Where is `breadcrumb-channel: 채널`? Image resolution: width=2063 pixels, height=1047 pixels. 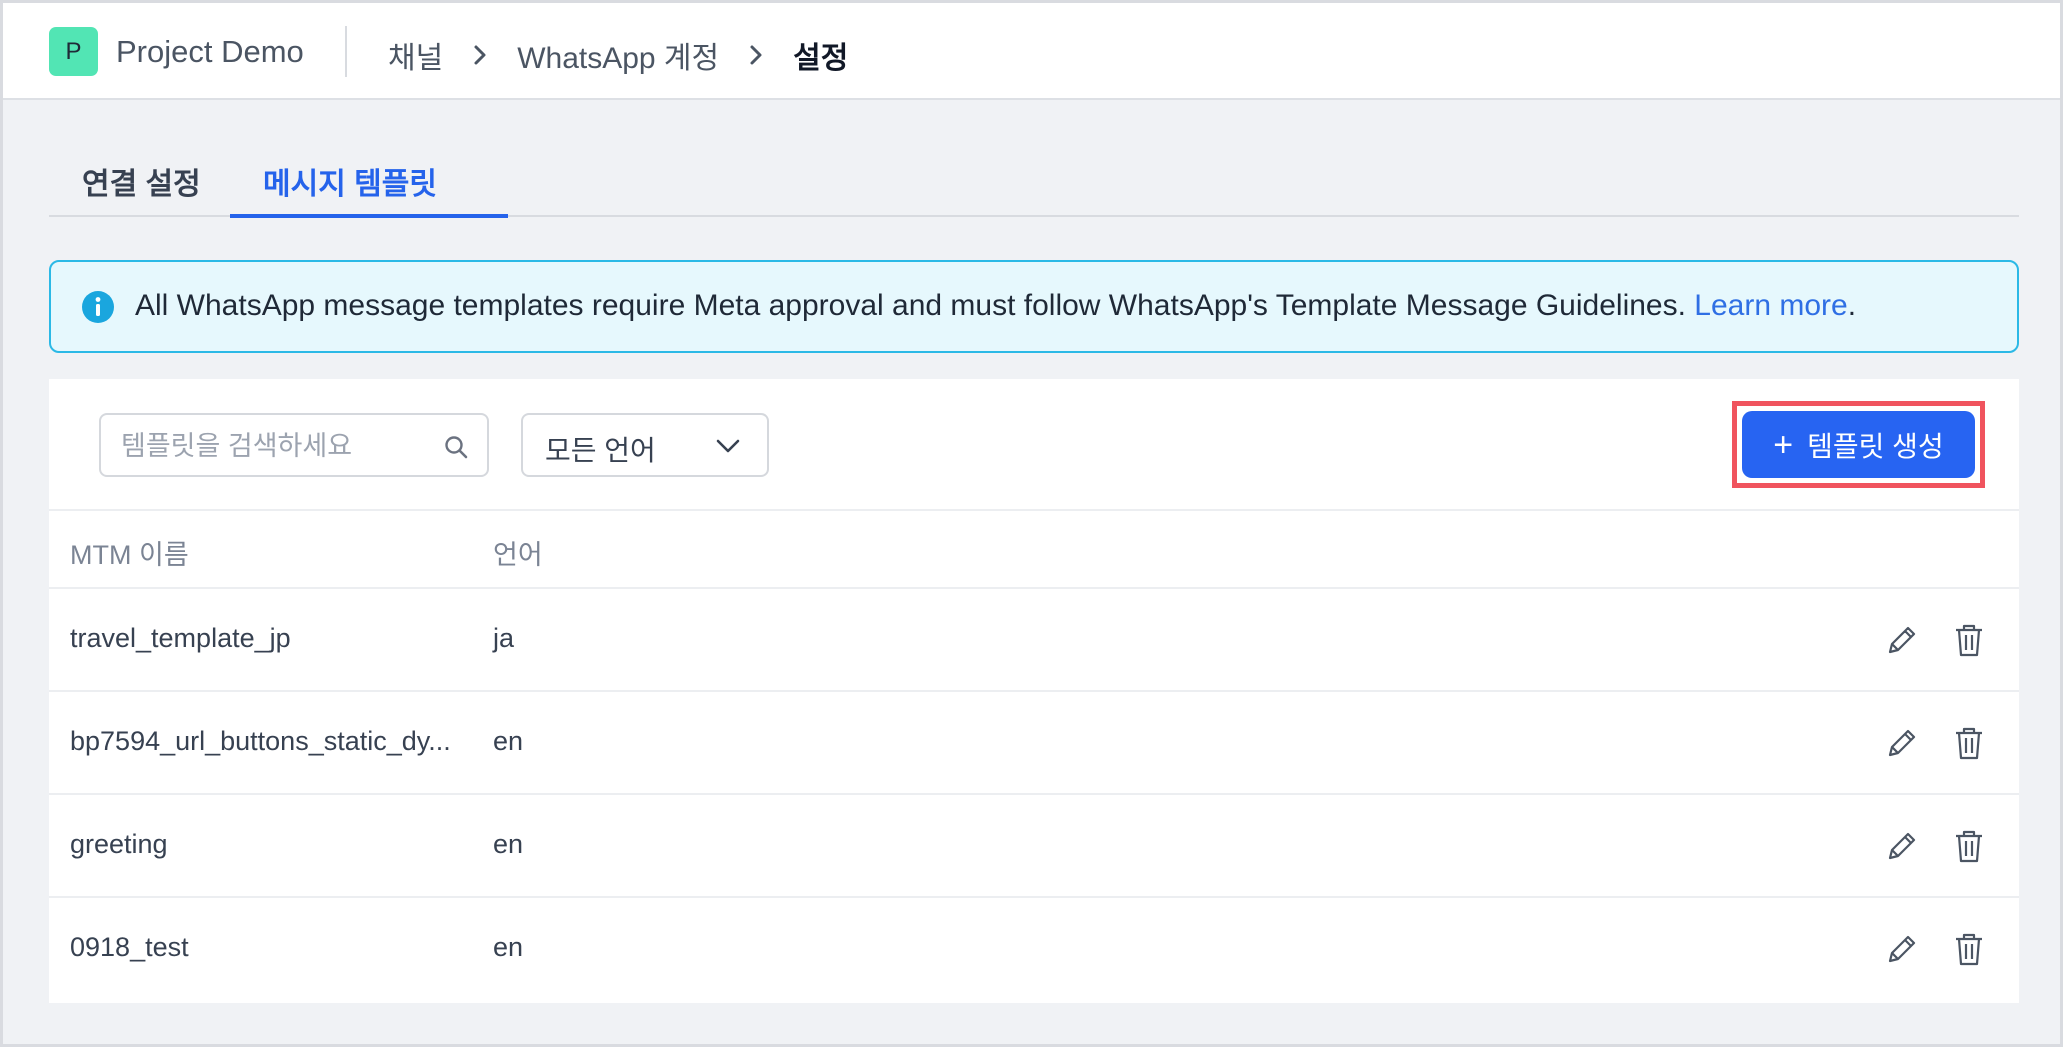
breadcrumb-channel: 채널 is located at coordinates (415, 55).